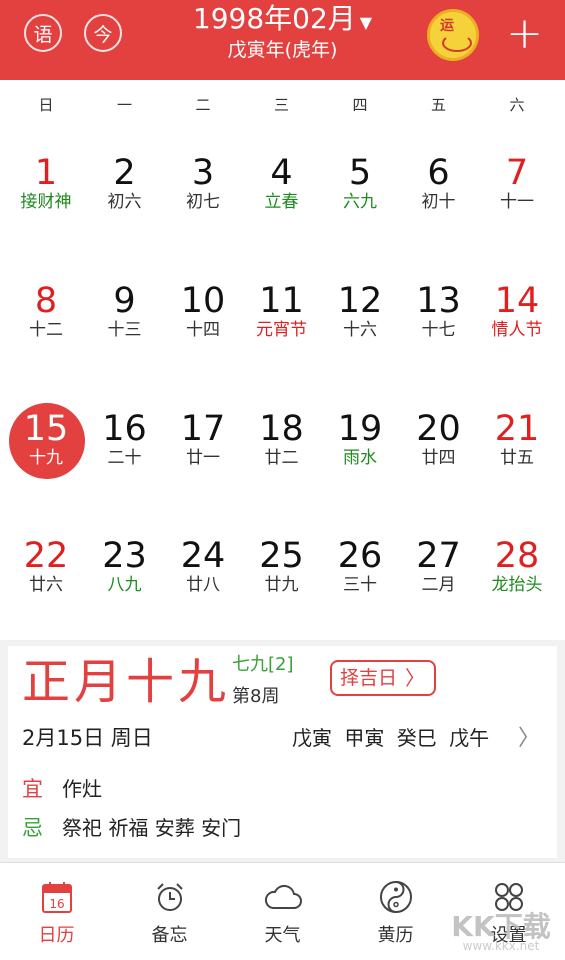  Describe the element at coordinates (438, 556) in the screenshot. I see `day-number: 27` at that location.